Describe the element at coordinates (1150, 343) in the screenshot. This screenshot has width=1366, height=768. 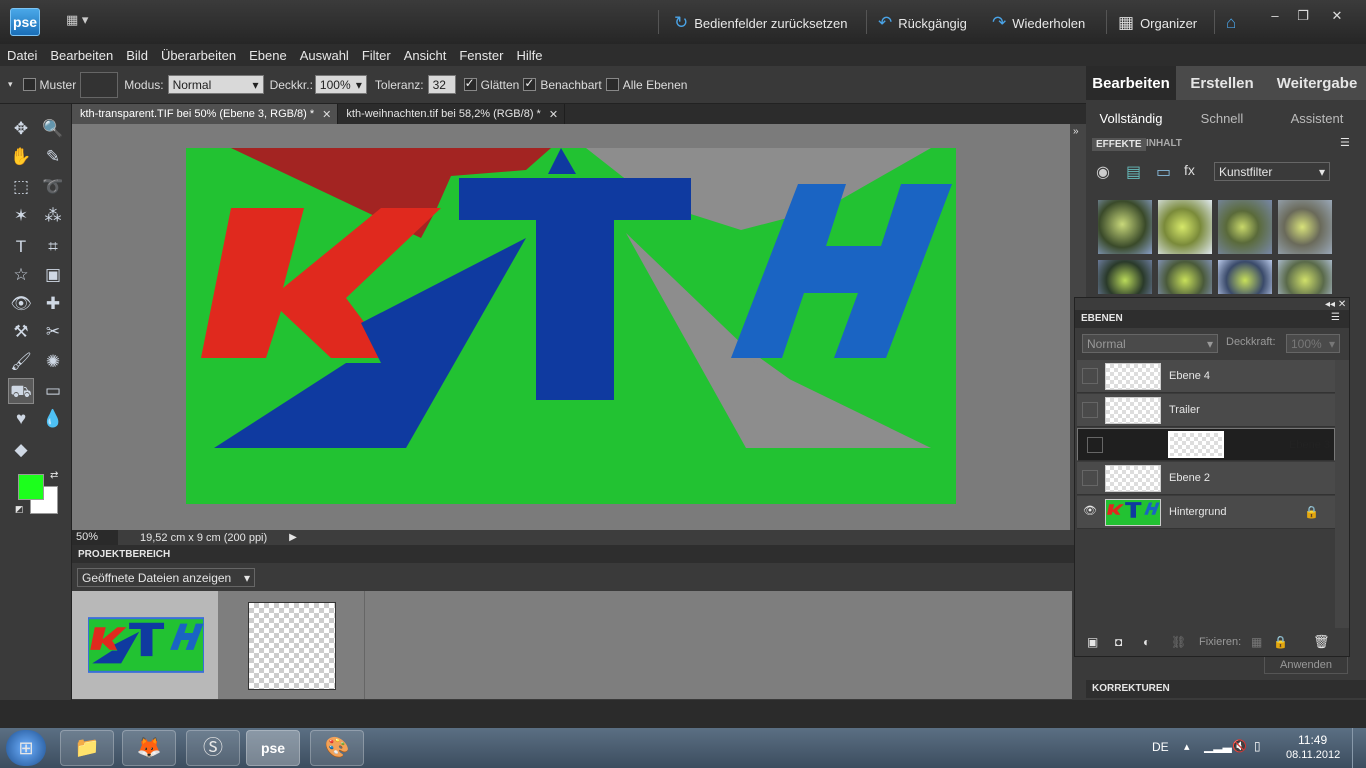
I see `blend-mode-select: Normal ▾` at that location.